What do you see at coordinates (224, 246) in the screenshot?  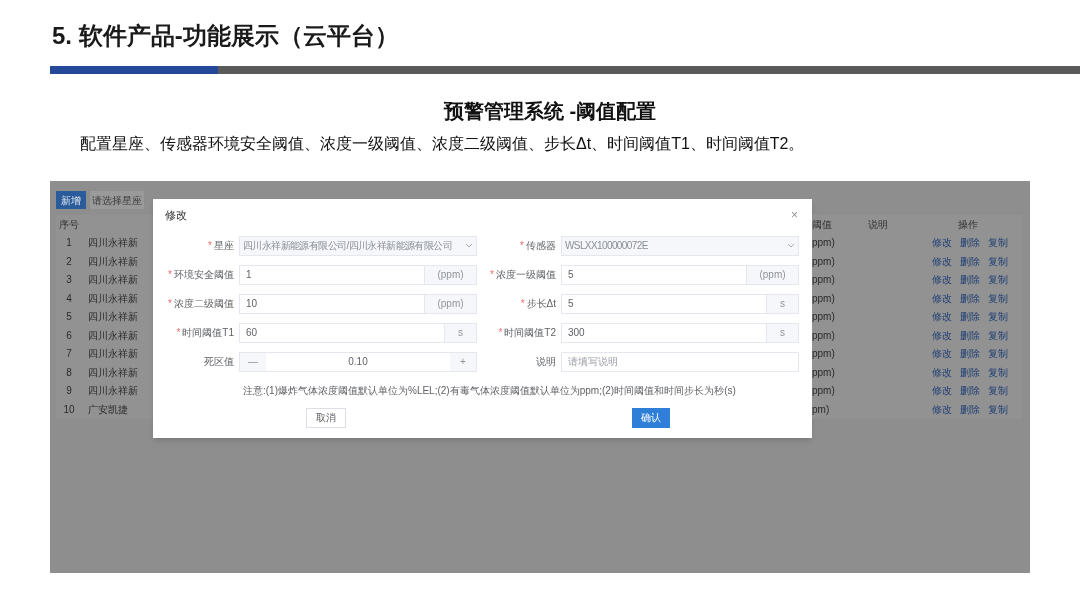 I see `field-label: 星座` at bounding box center [224, 246].